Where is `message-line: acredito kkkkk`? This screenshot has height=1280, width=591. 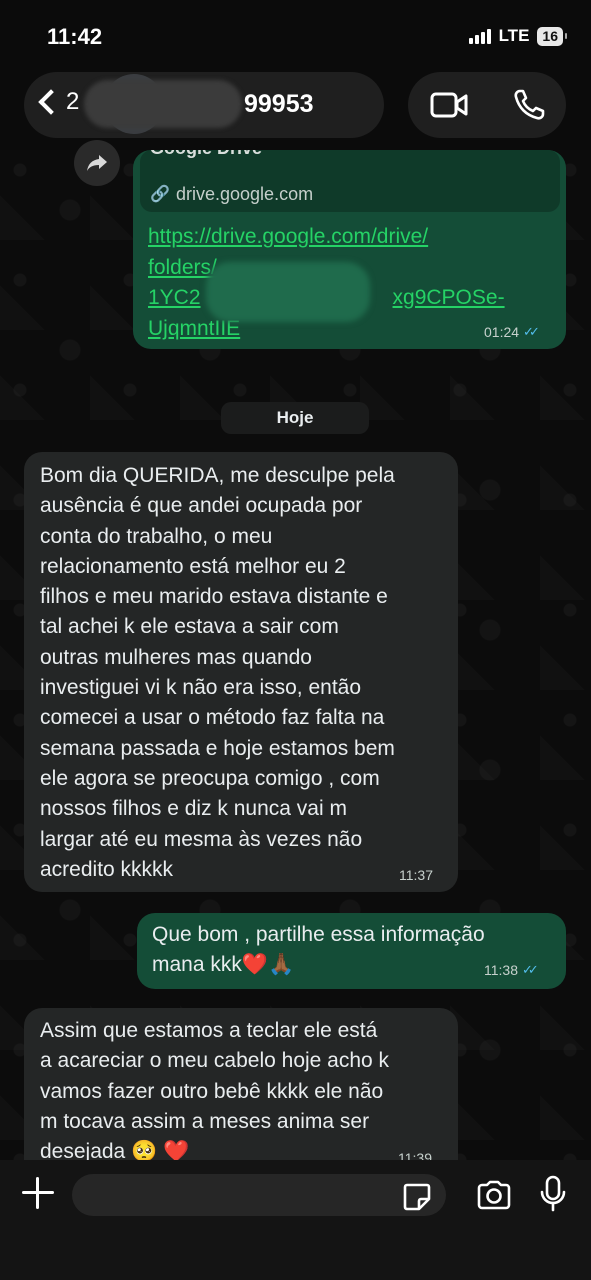 message-line: acredito kkkkk is located at coordinates (107, 869).